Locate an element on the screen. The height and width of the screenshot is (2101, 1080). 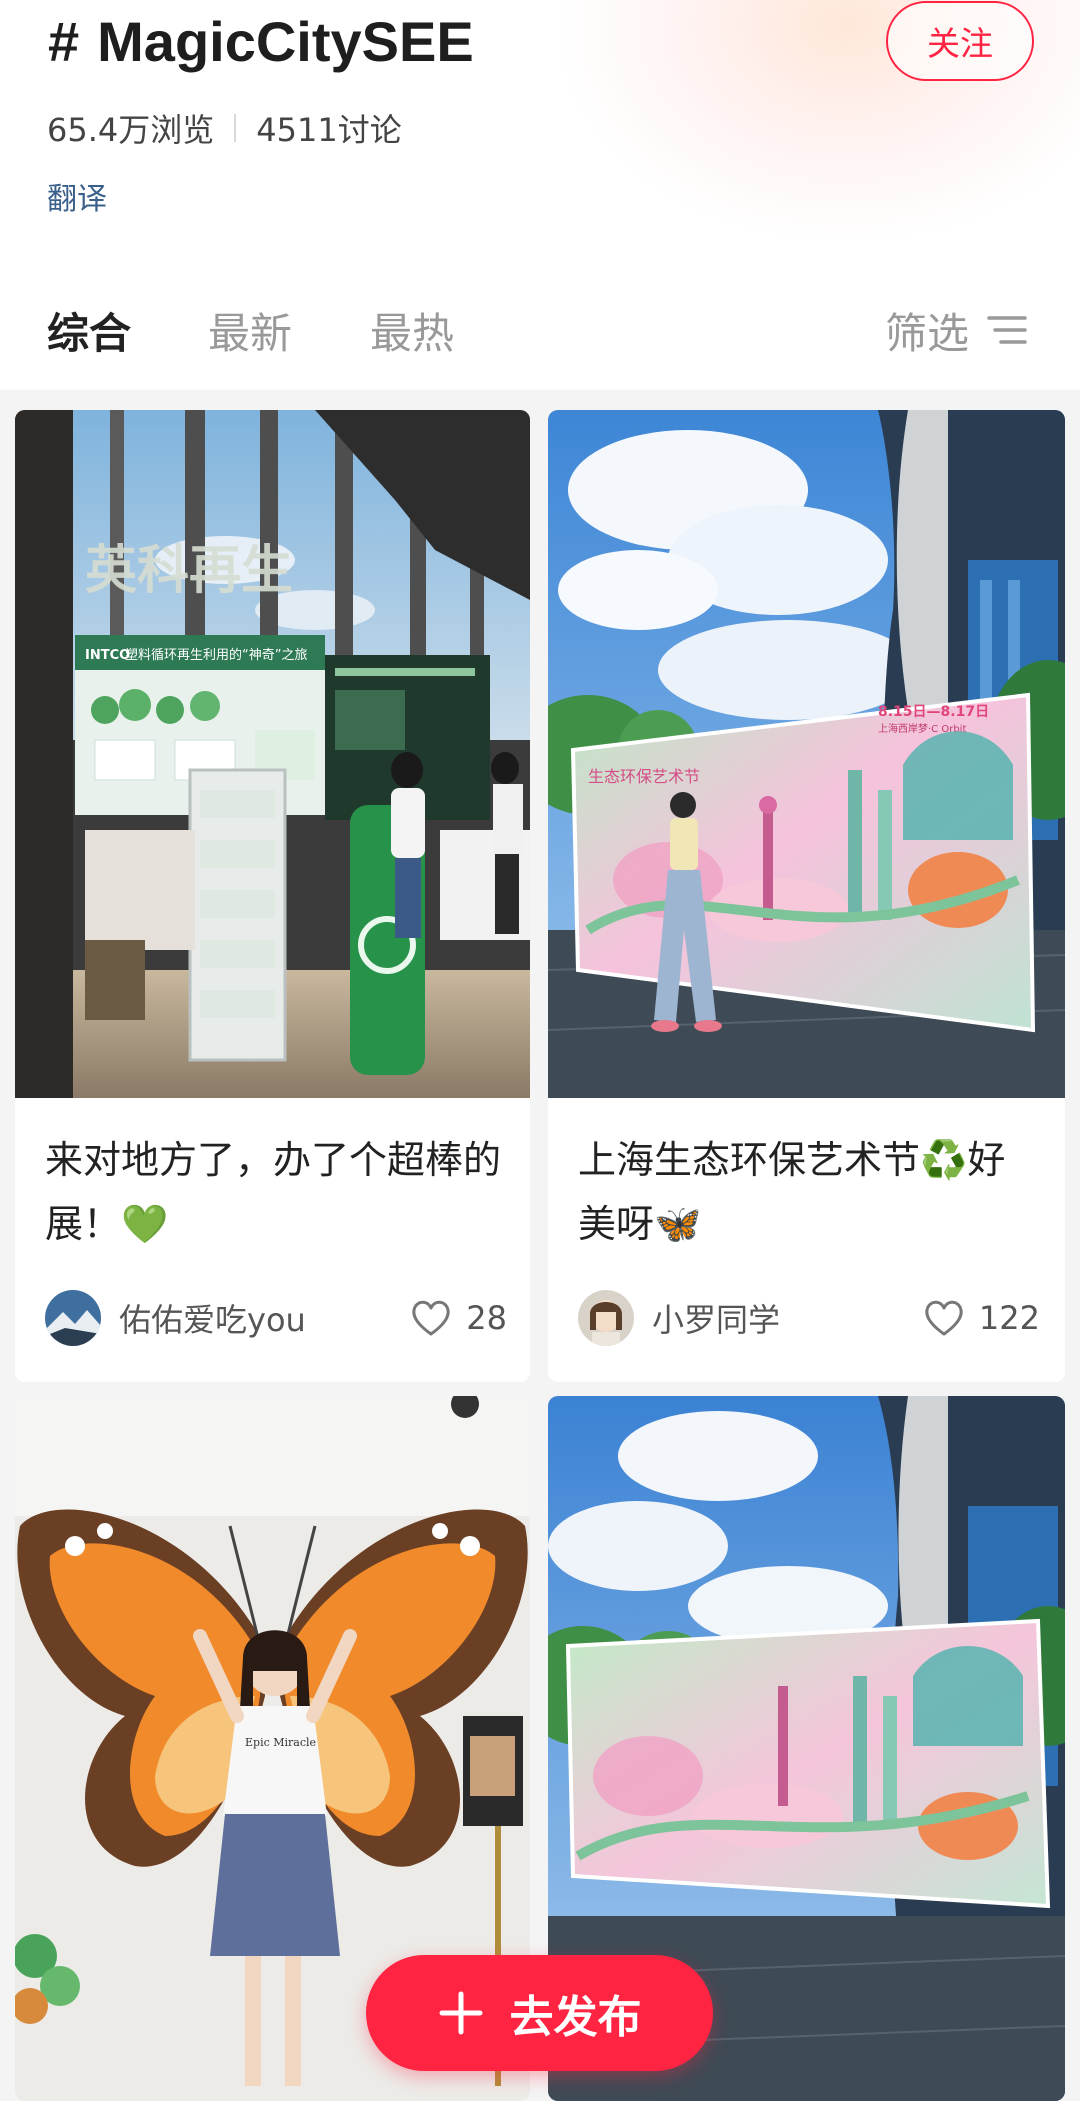
post-title: 来对地方了，办了个超棒的展！💚 is located at coordinates (275, 1192).